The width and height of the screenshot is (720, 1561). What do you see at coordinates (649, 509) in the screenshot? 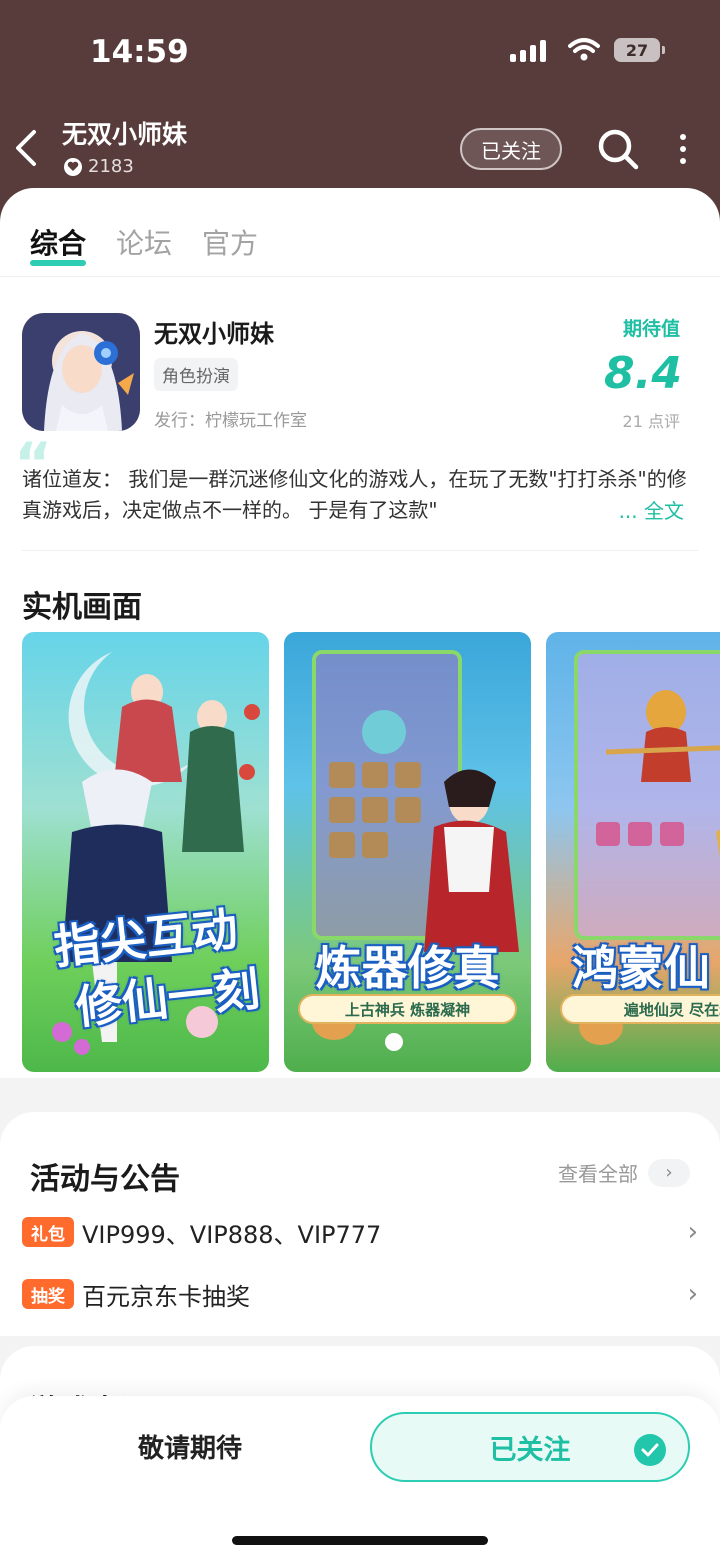
I see `read-more-link: ... 全文` at bounding box center [649, 509].